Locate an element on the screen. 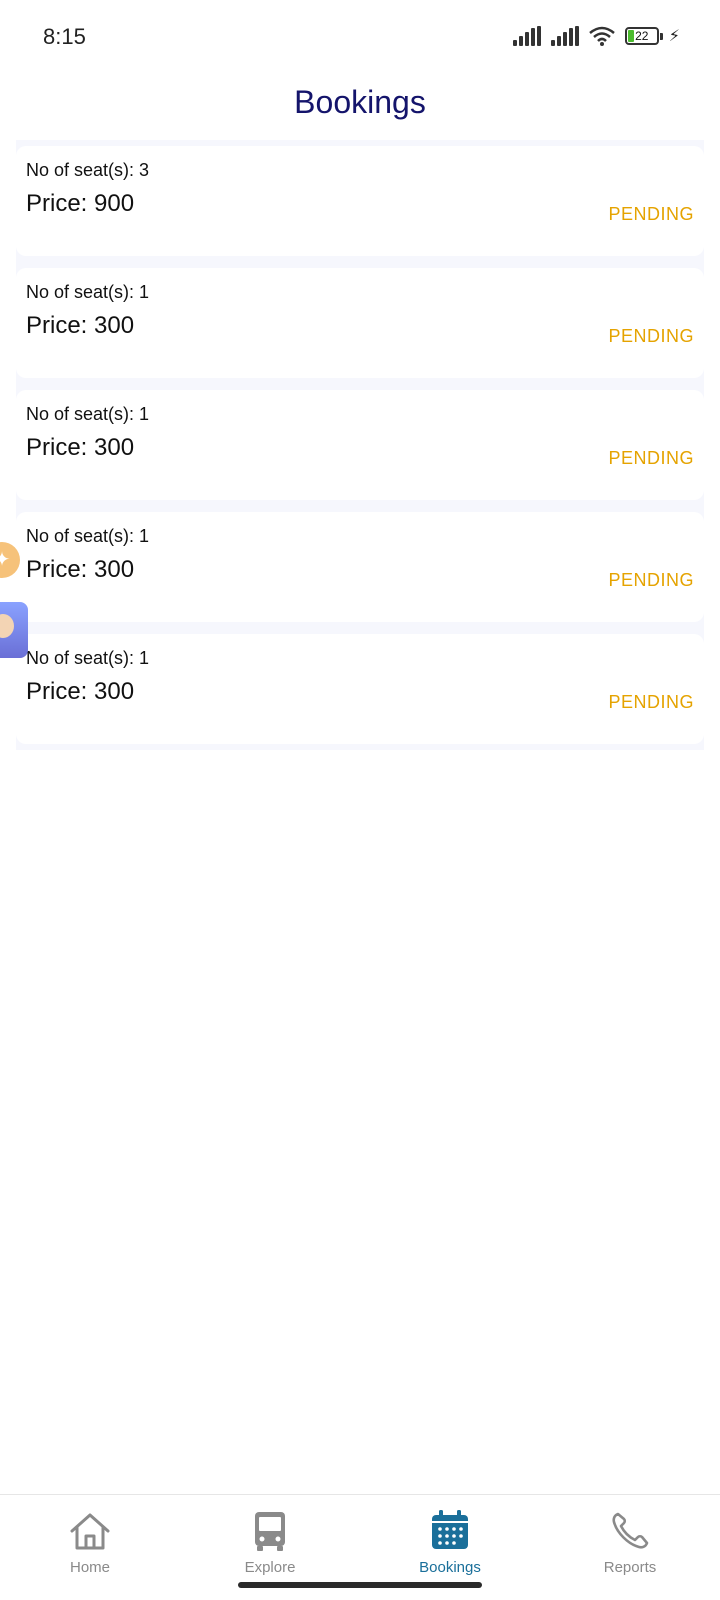 The height and width of the screenshot is (1600, 720). nav-item-bookings: Bookings is located at coordinates (450, 1542).